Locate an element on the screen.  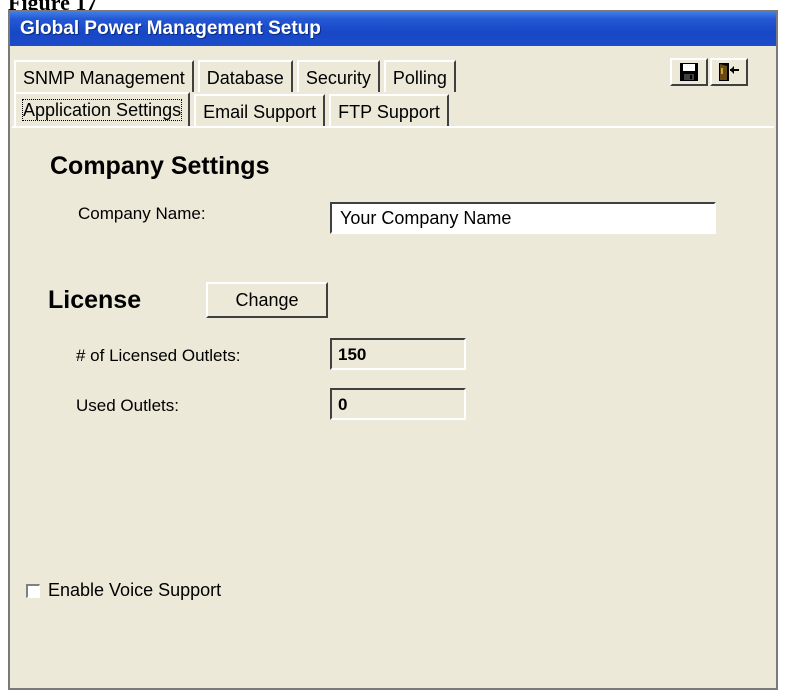
used-outlets-label: Used Outlets: is located at coordinates (127, 405).